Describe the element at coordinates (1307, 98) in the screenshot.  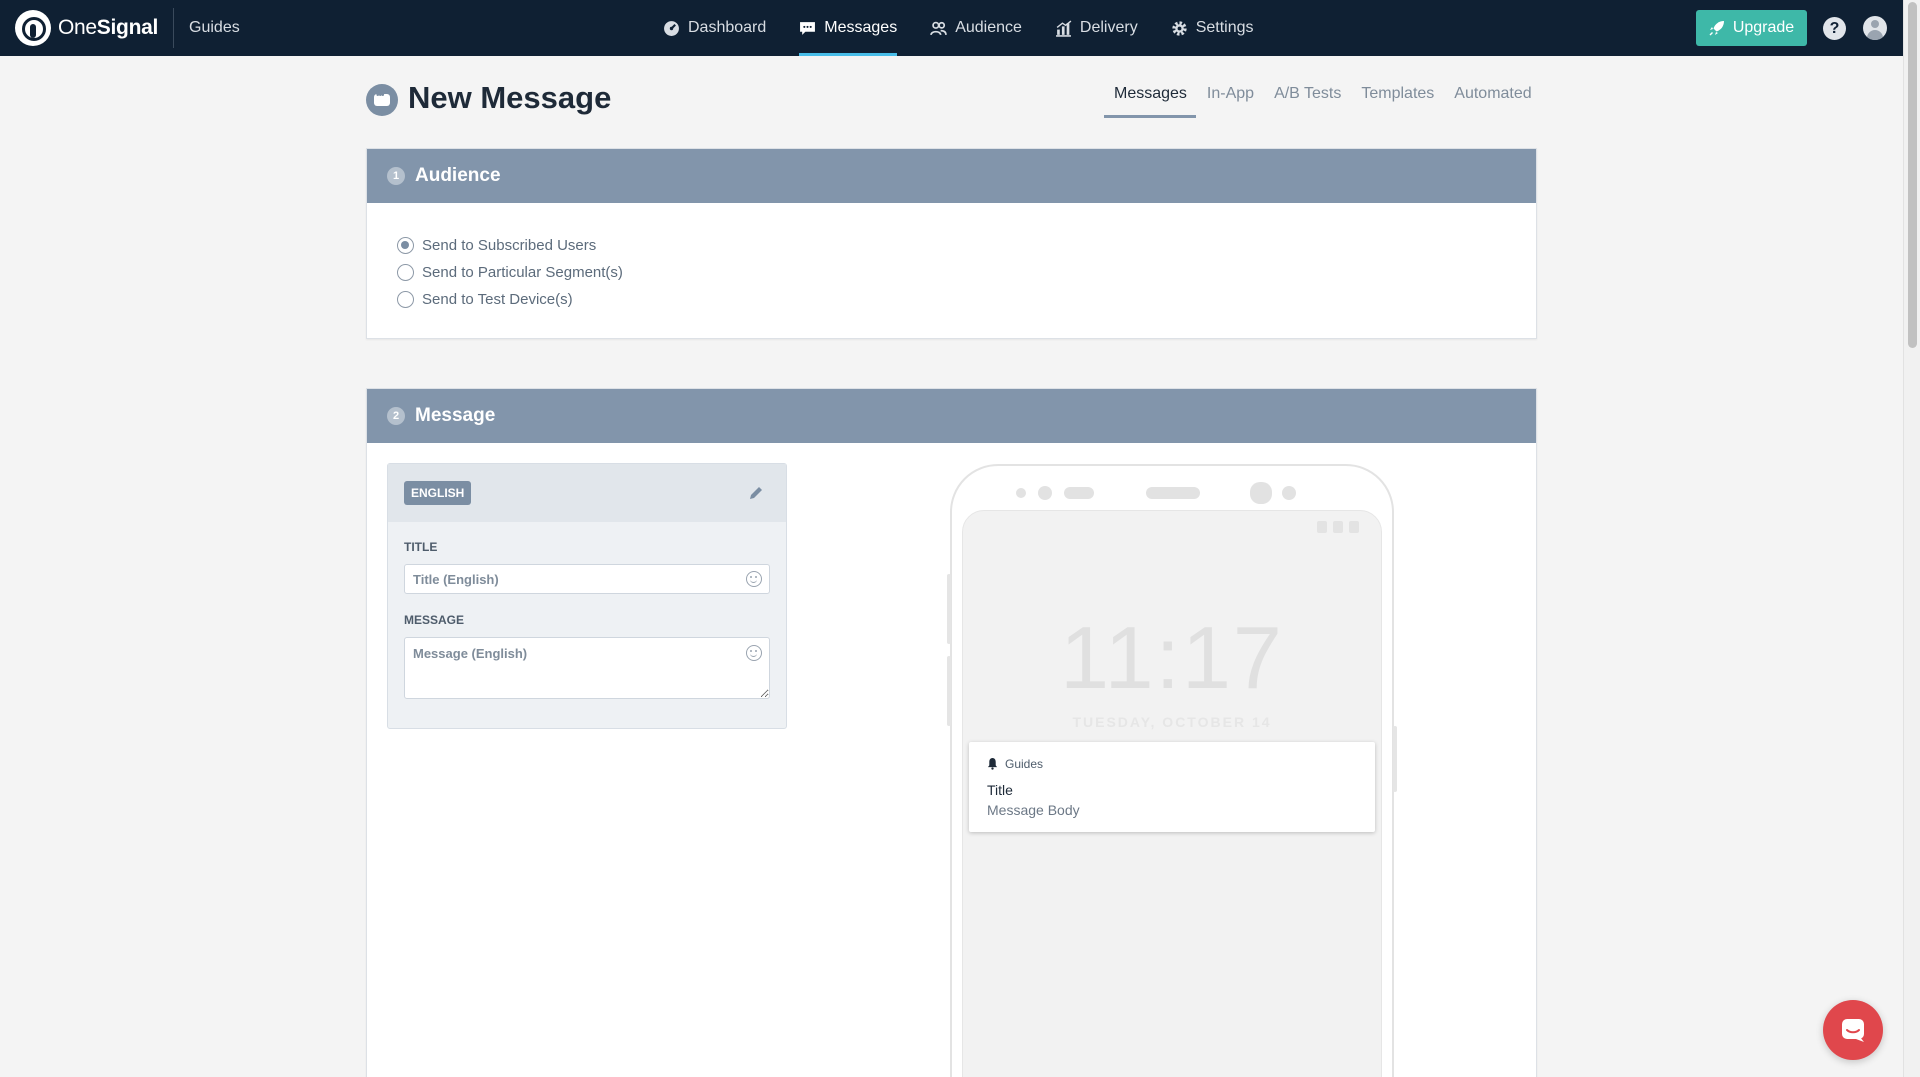
I see `tab-ab-tests: A/B Tests` at that location.